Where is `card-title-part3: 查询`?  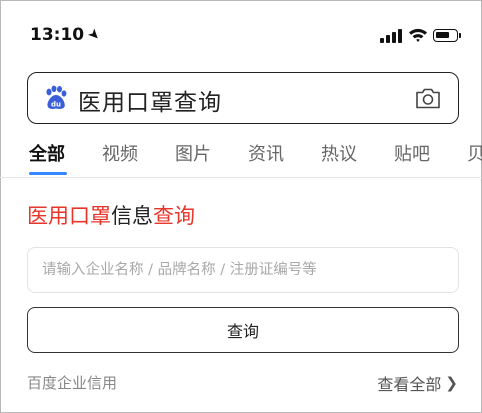
card-title-part3: 查询 is located at coordinates (174, 216).